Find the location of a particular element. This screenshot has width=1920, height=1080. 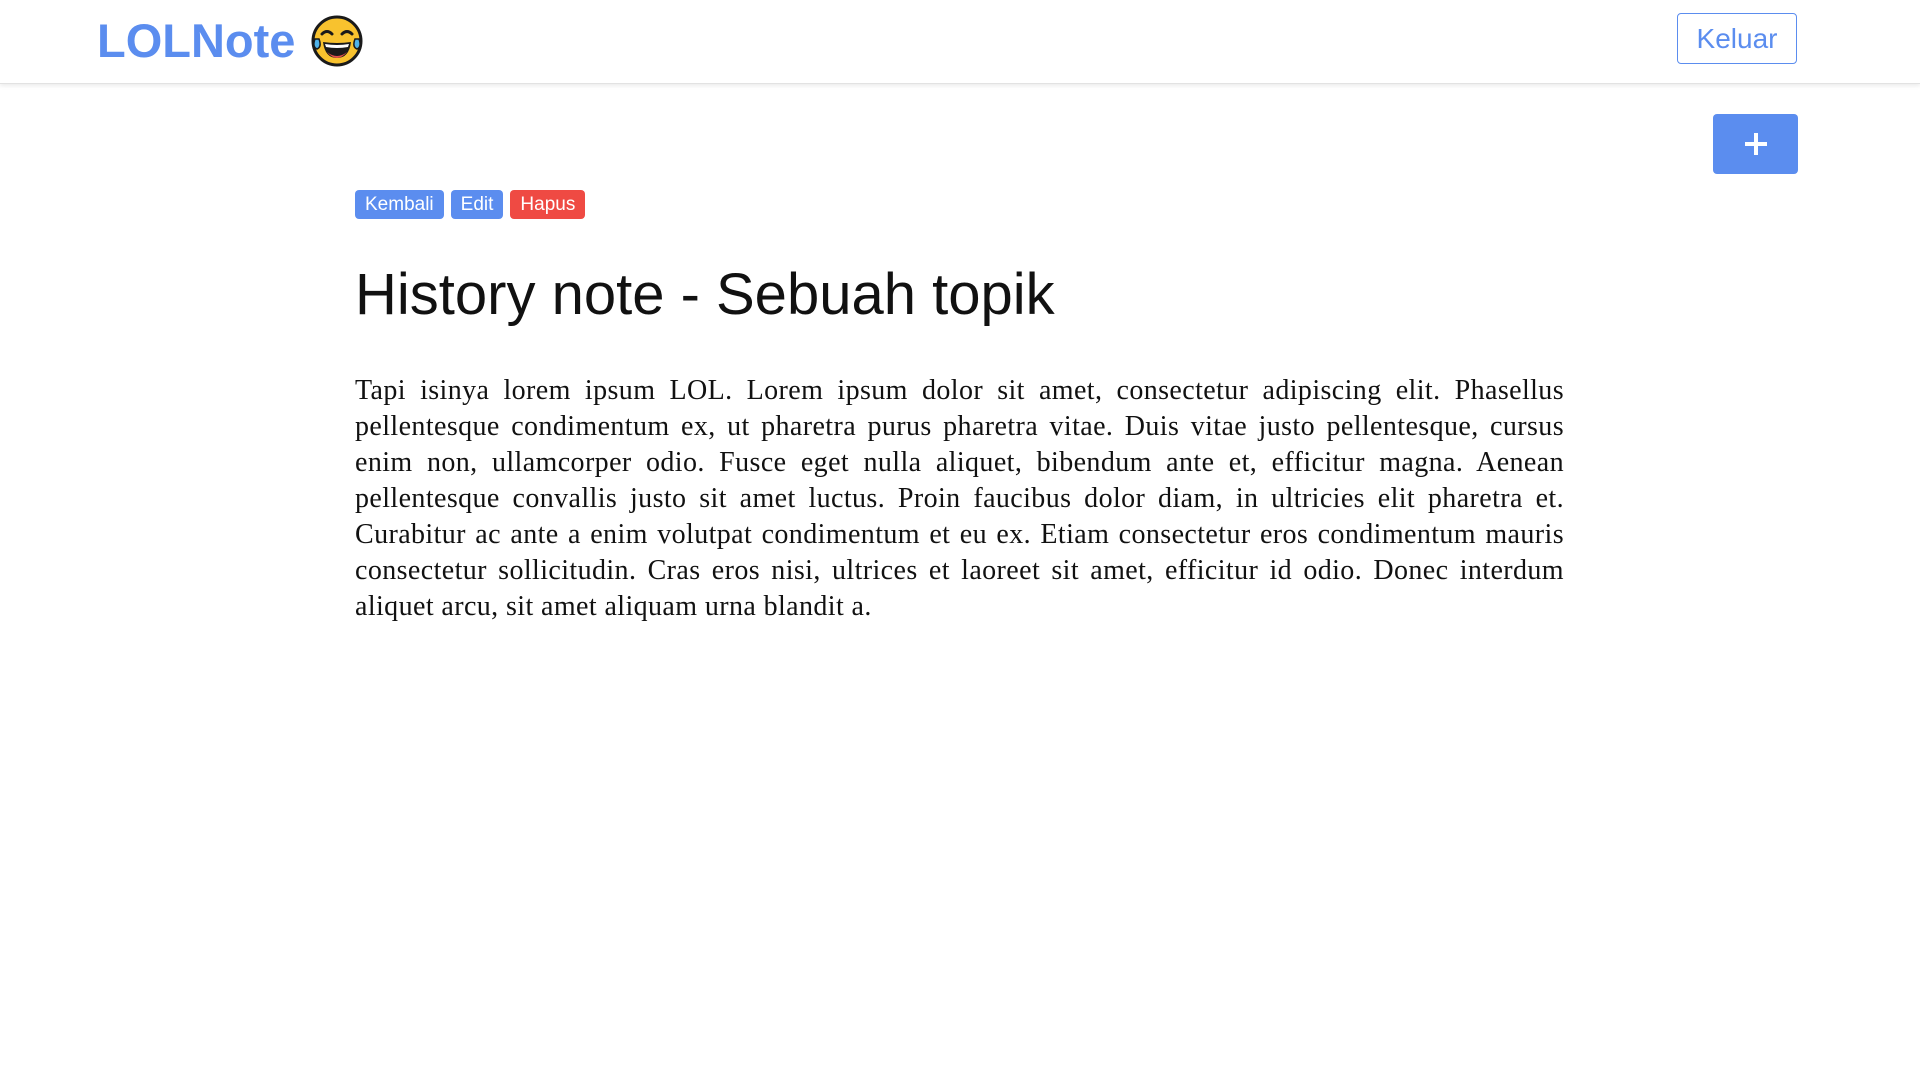

note-title: History note - Sebuah topik is located at coordinates (705, 294).